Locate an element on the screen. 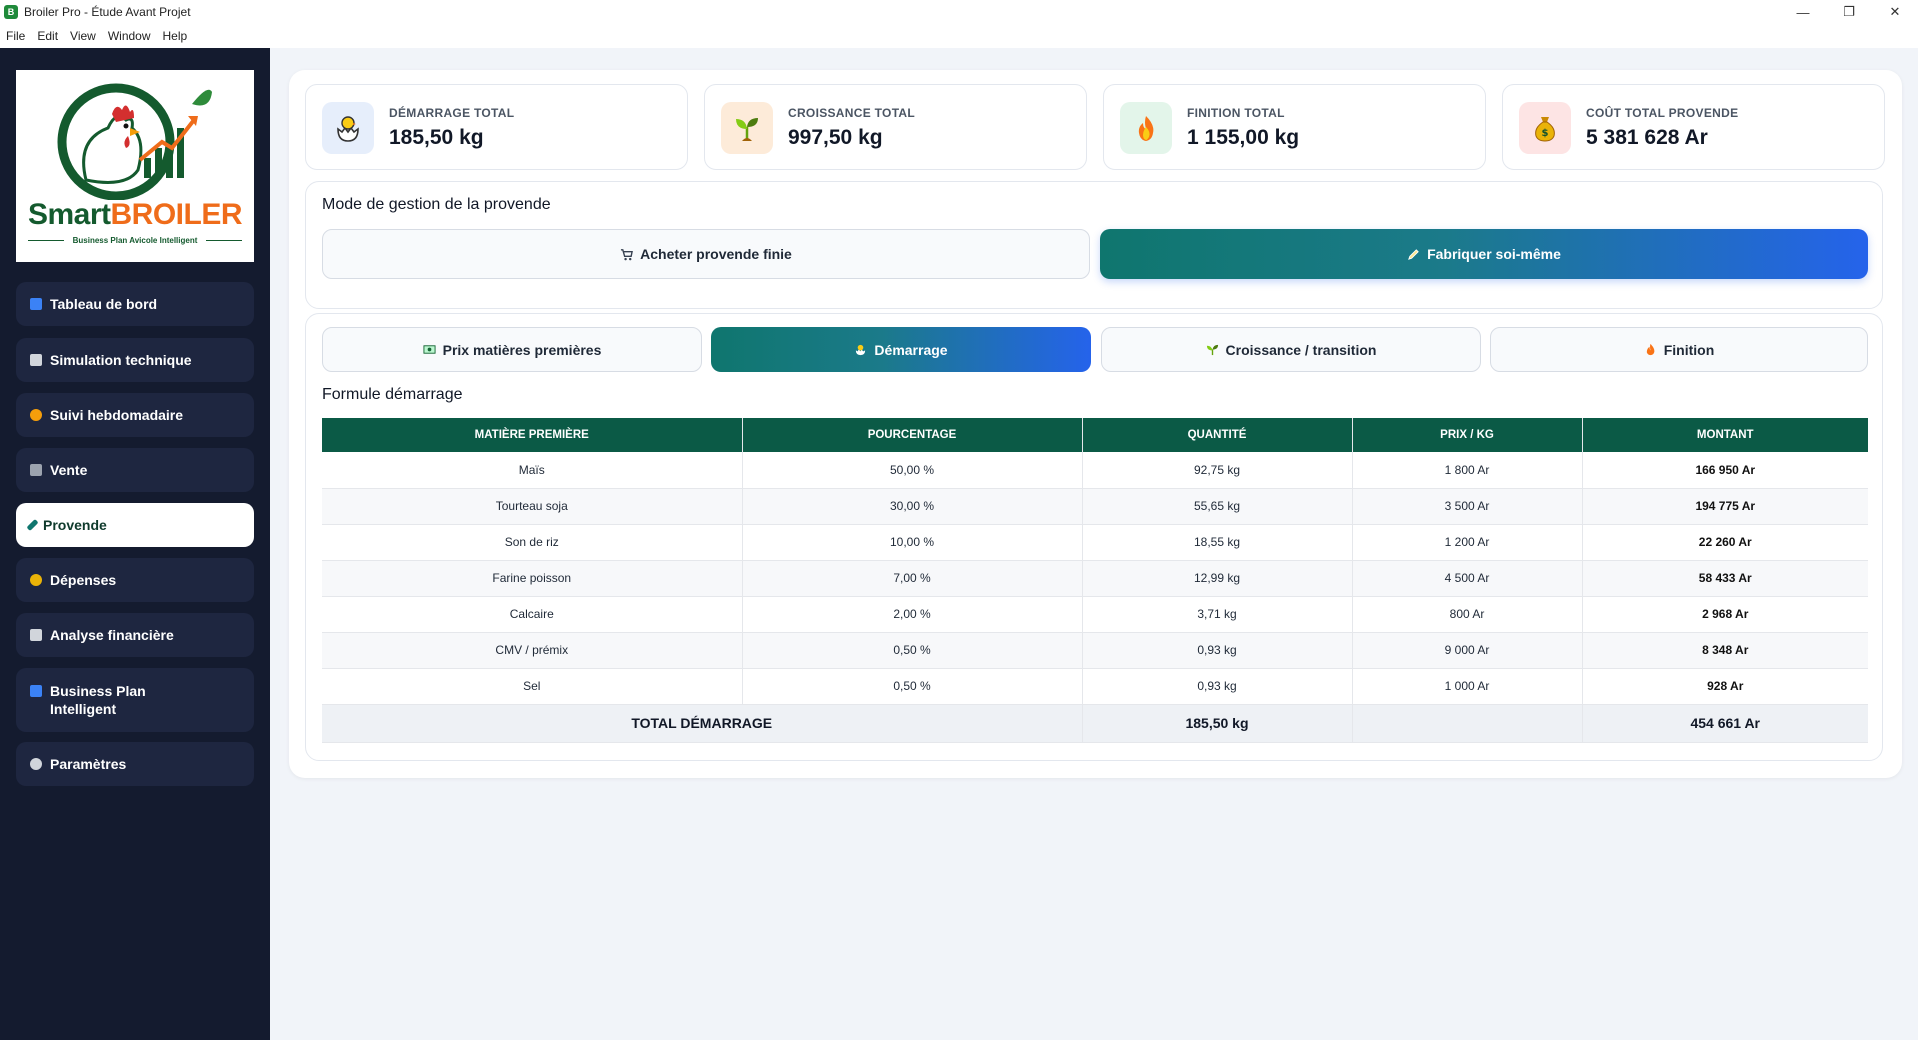 The image size is (1918, 1040). menu-edit: Edit is located at coordinates (47, 36).